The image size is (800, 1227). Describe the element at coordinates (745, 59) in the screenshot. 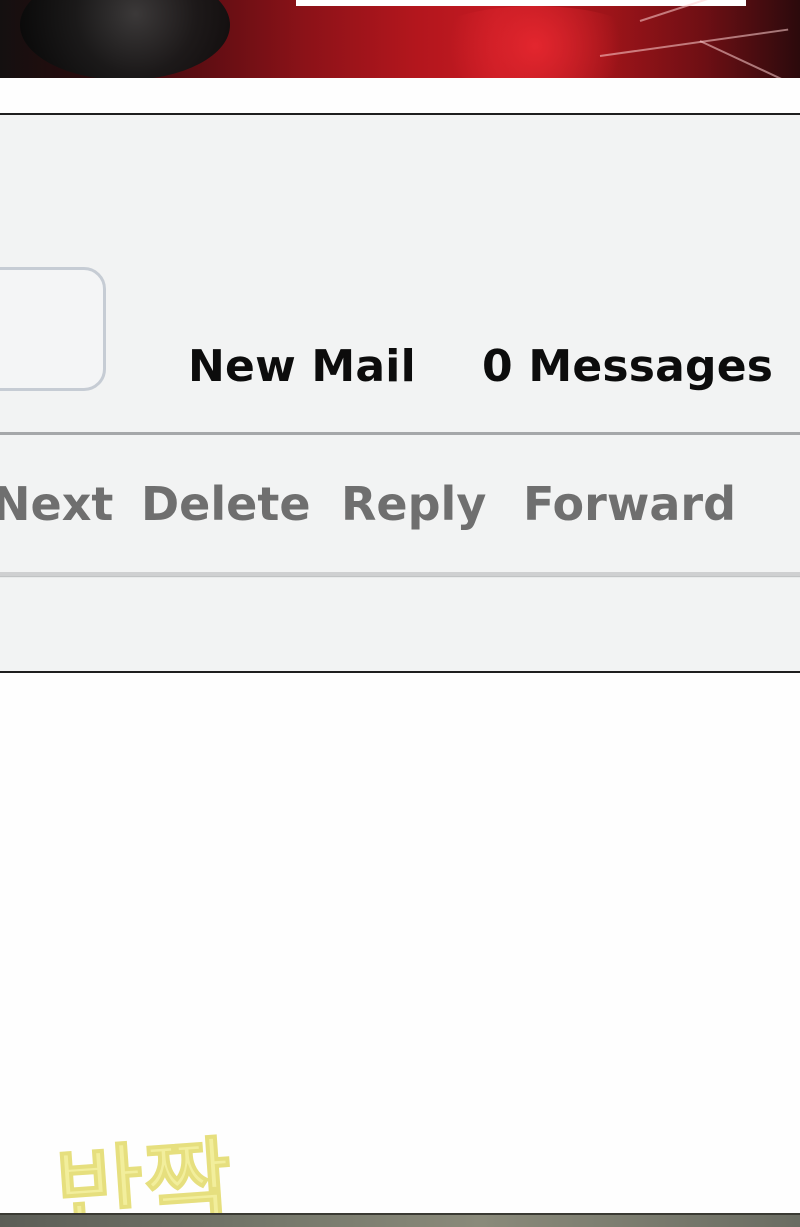

I see `artwork-light-streak` at that location.